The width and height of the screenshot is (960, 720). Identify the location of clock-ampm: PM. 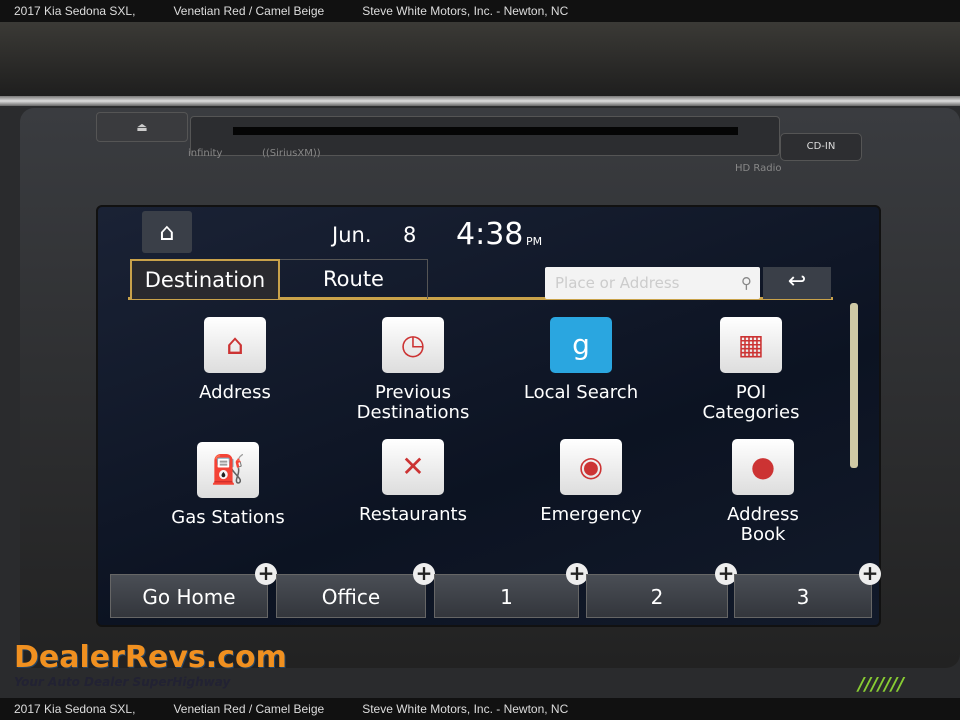
(534, 241).